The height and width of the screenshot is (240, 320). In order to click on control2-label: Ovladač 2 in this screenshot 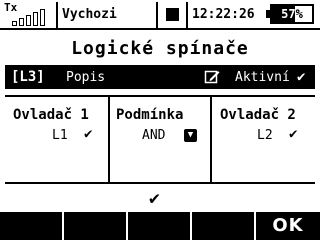, I will do `click(258, 115)`.